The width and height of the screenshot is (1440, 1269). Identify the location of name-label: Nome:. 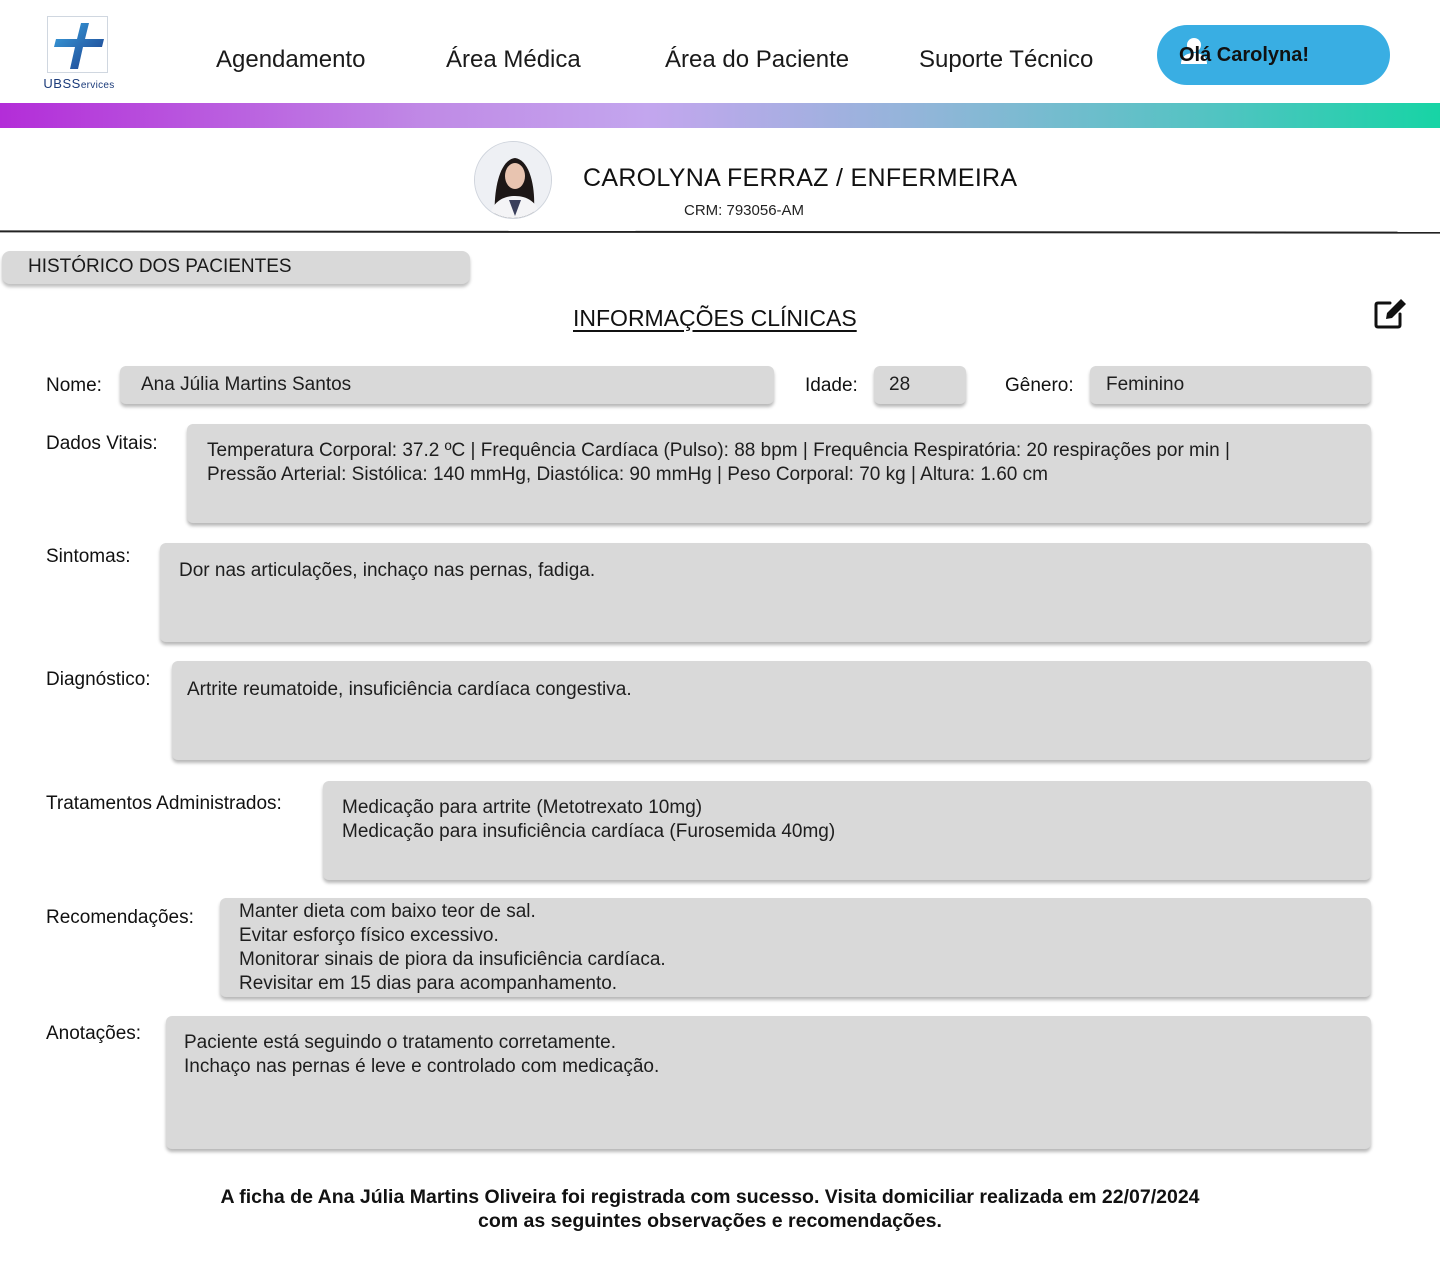
(74, 385).